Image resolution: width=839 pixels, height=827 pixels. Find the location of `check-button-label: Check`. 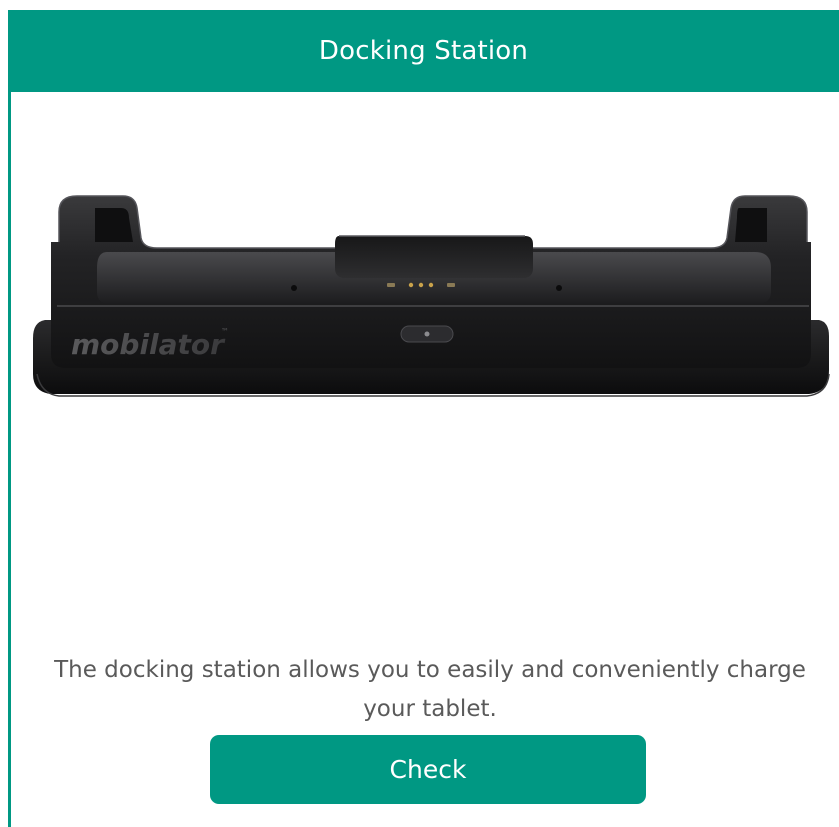

check-button-label: Check is located at coordinates (428, 769).